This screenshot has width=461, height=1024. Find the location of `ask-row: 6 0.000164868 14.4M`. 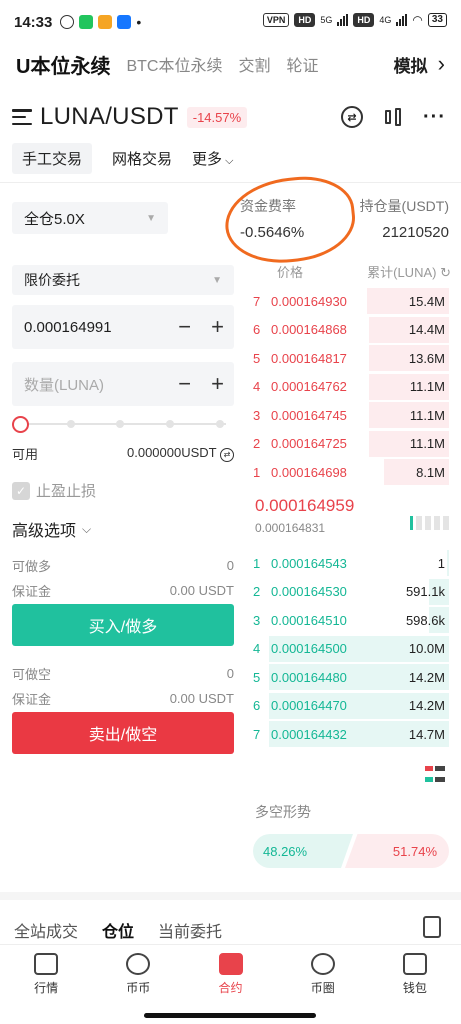

ask-row: 6 0.000164868 14.4M is located at coordinates (351, 330).